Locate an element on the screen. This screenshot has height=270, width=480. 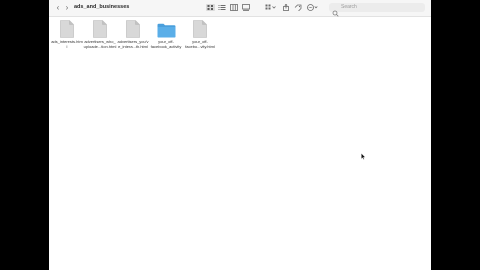
tag-icon is located at coordinates (298, 7).